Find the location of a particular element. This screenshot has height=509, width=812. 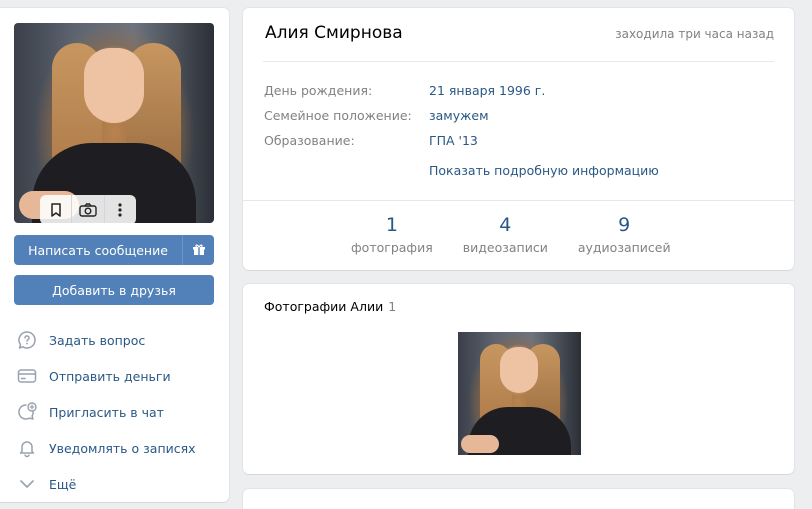

camera-icon is located at coordinates (88, 209).